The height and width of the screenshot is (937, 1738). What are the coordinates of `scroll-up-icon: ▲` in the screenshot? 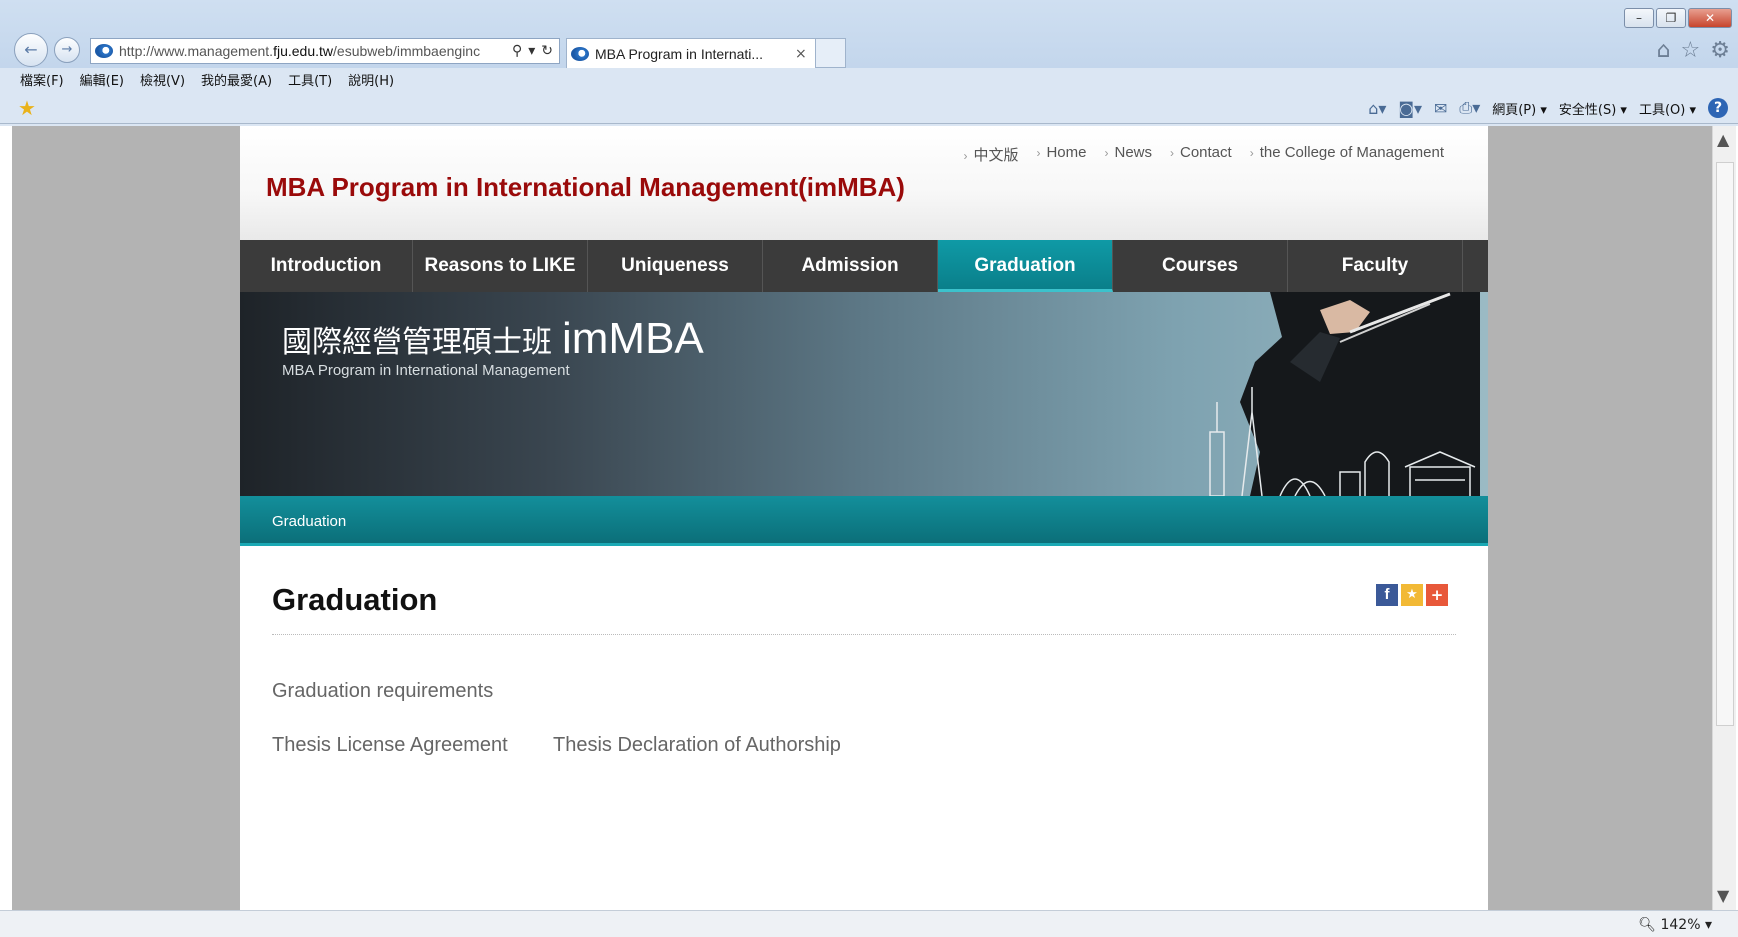 It's located at (1723, 139).